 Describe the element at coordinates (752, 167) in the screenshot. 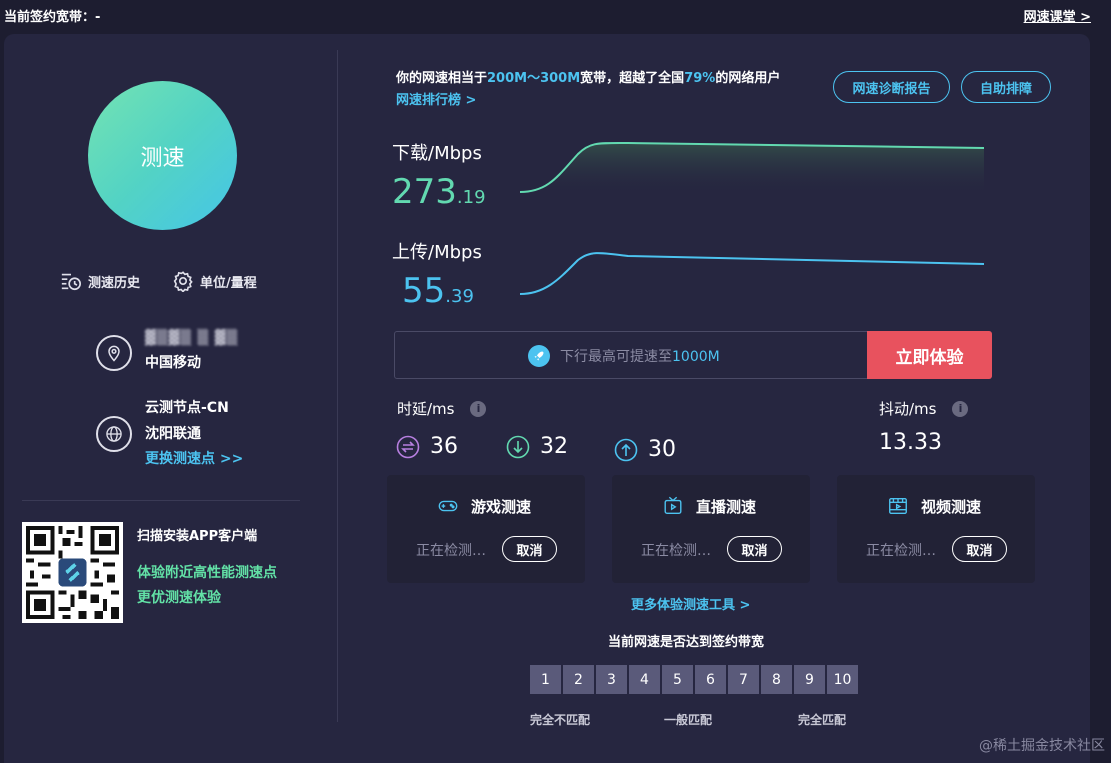

I see `download-speed-curve` at that location.